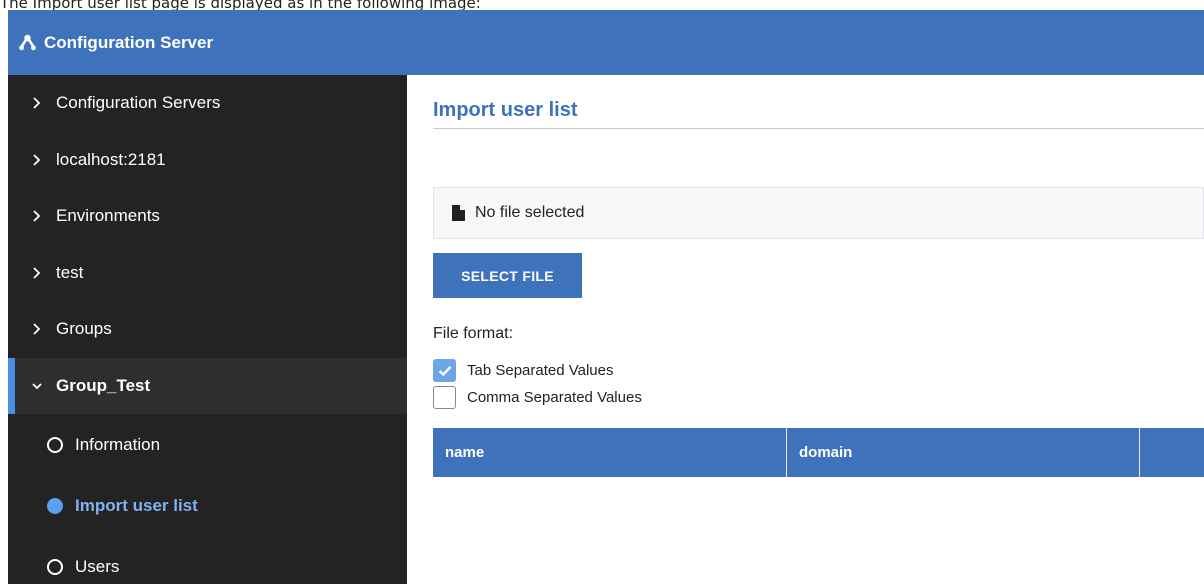  I want to click on sidebar-subitem-information: Information, so click(207, 444).